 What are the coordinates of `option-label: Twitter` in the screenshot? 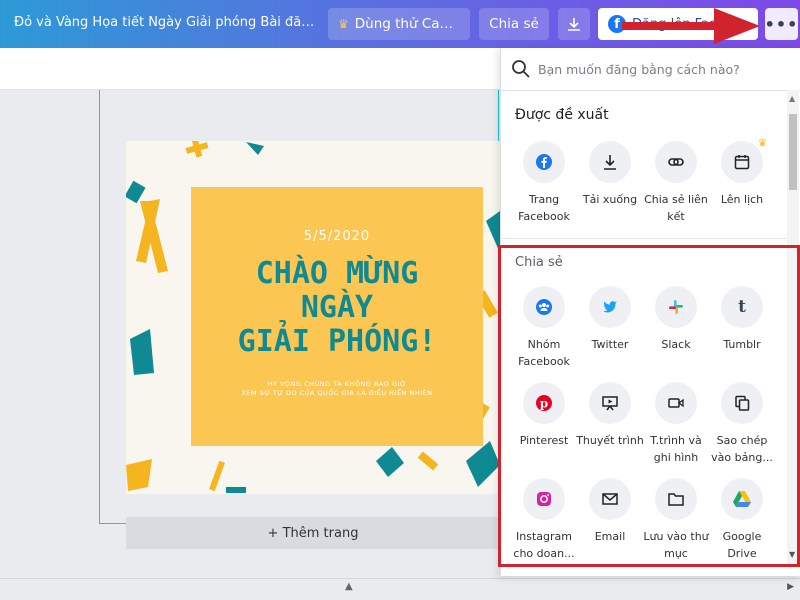 It's located at (610, 344).